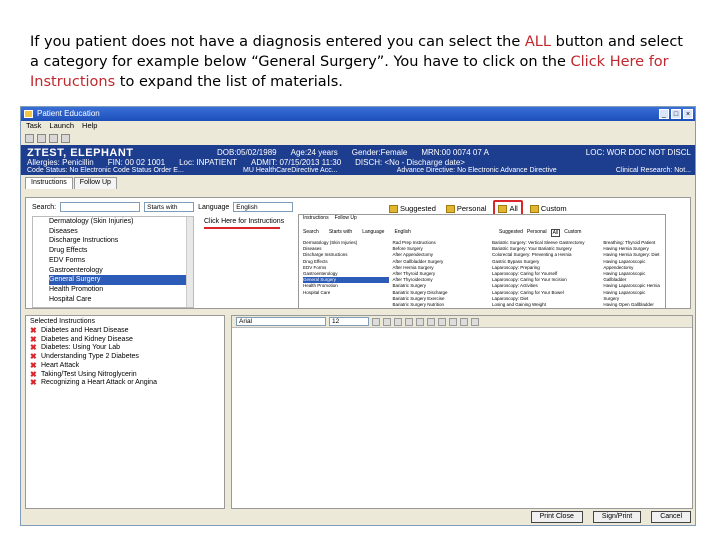 Image resolution: width=720 pixels, height=540 pixels. I want to click on banner-disch: DISCH: <No - Discharge date>, so click(410, 162).